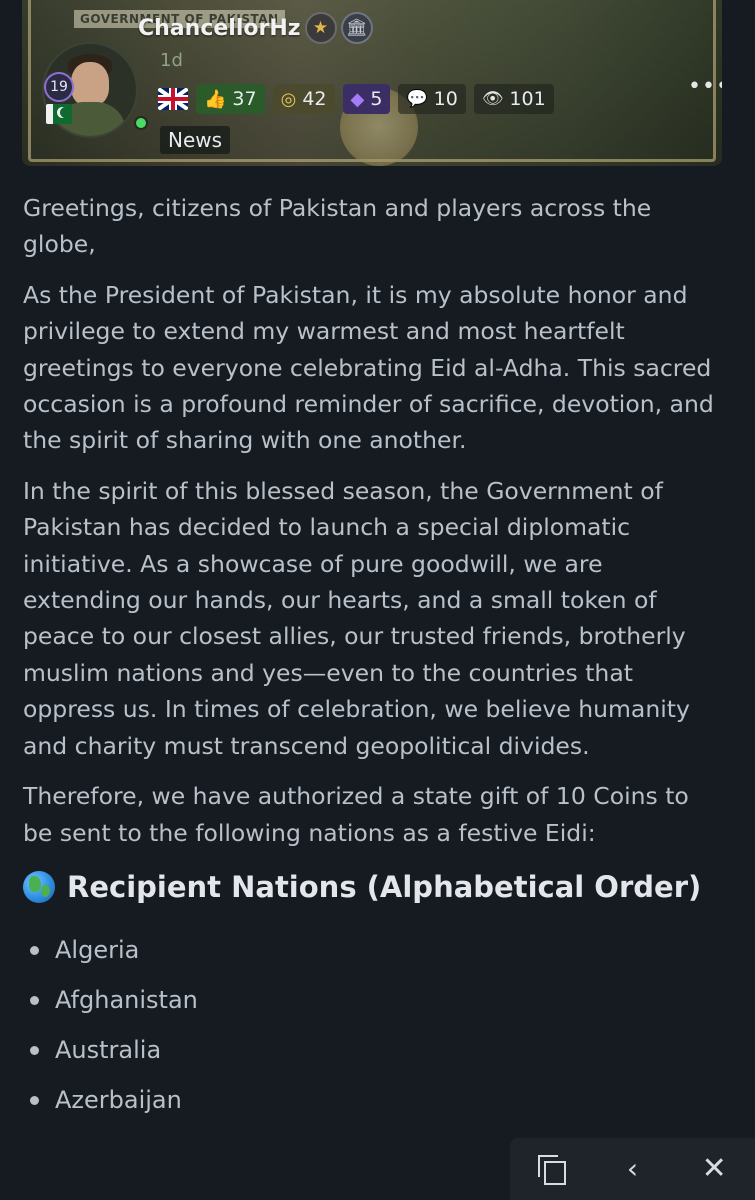 The width and height of the screenshot is (755, 1200). I want to click on comments-count: 10, so click(445, 99).